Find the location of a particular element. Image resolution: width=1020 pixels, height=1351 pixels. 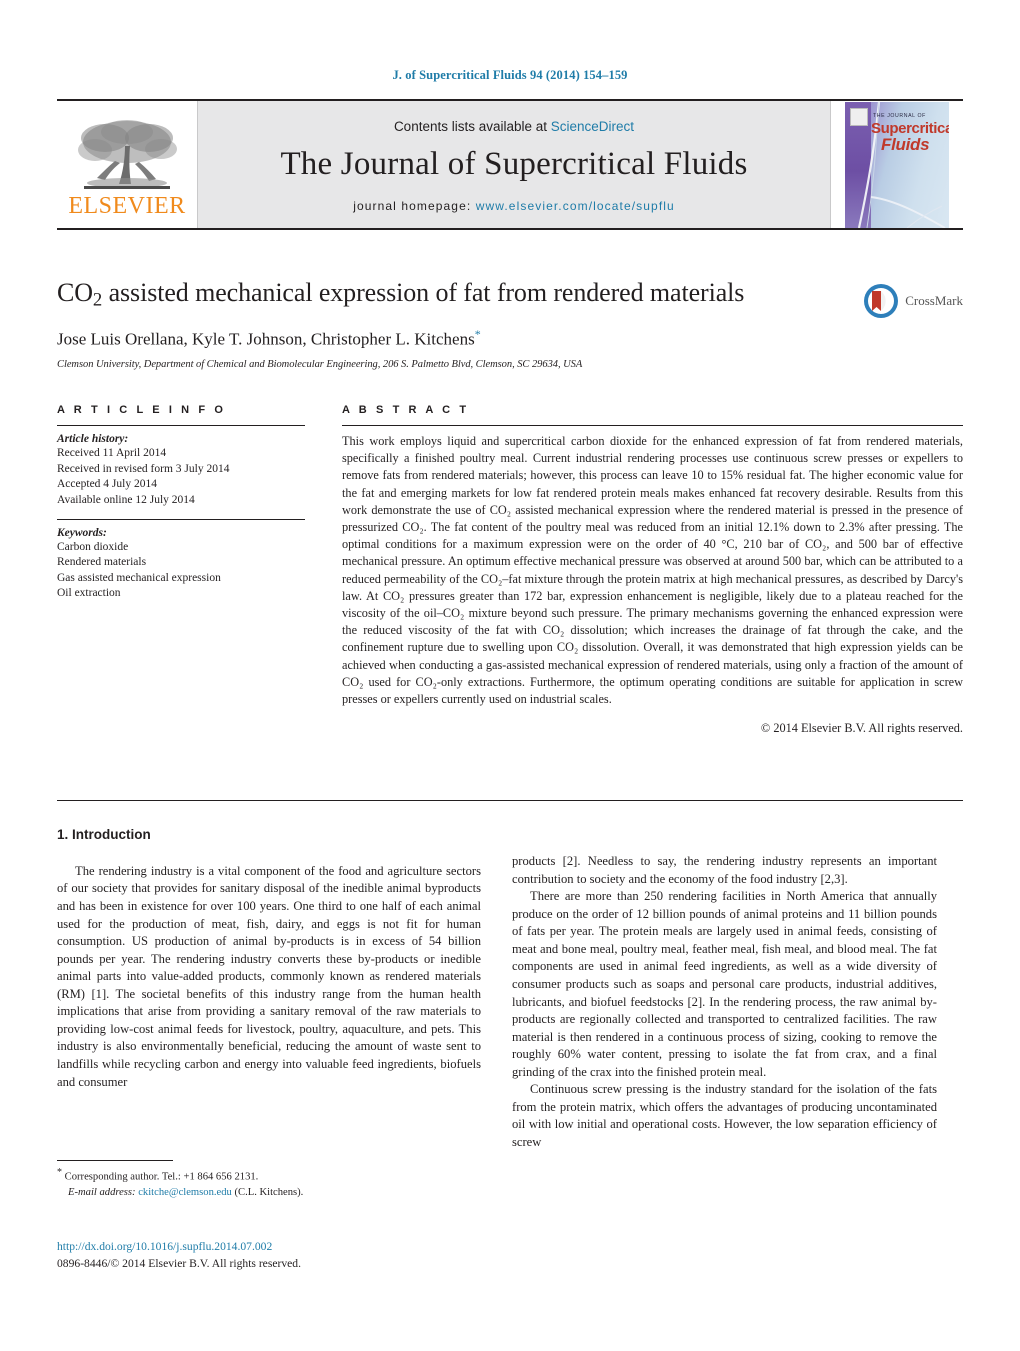

email-suffix: (C.L. Kitchens). is located at coordinates (269, 1192).